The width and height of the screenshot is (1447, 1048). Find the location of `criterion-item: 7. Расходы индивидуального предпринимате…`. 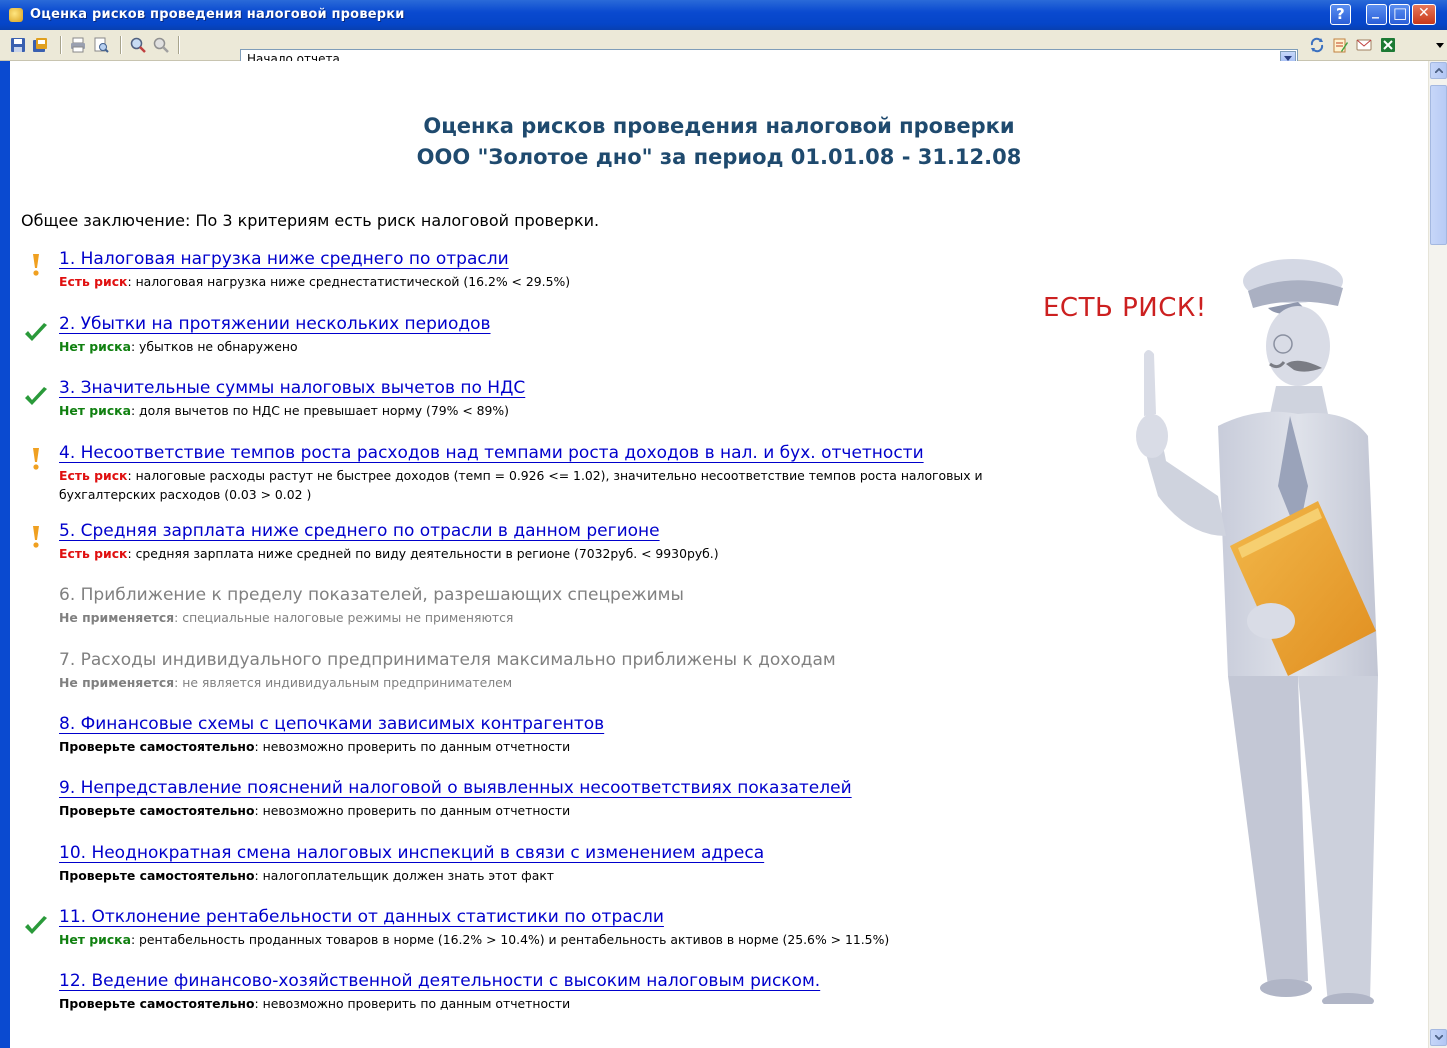

criterion-item: 7. Расходы индивидуального предпринимате… is located at coordinates (539, 671).